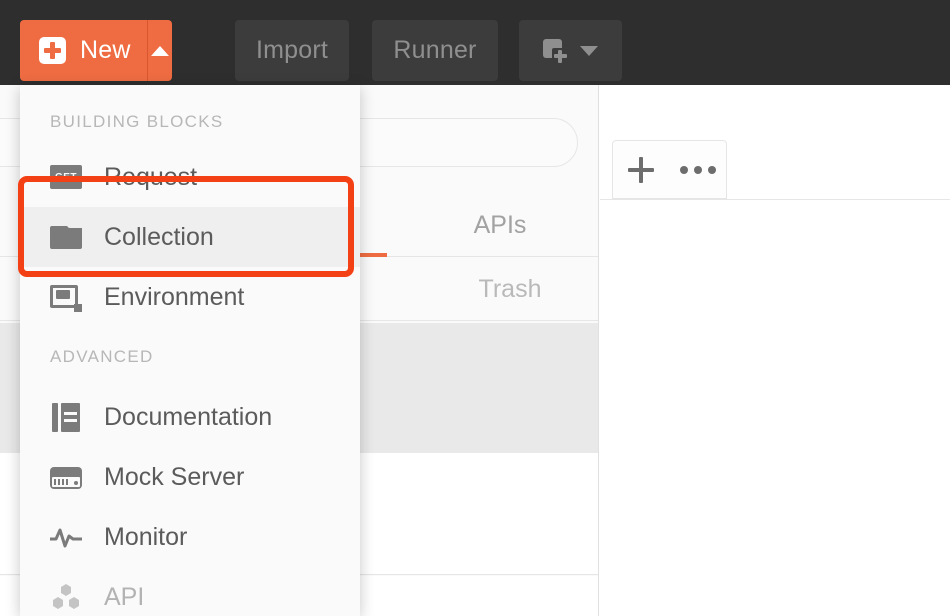 The width and height of the screenshot is (950, 616). I want to click on hexagons-icon, so click(67, 597).